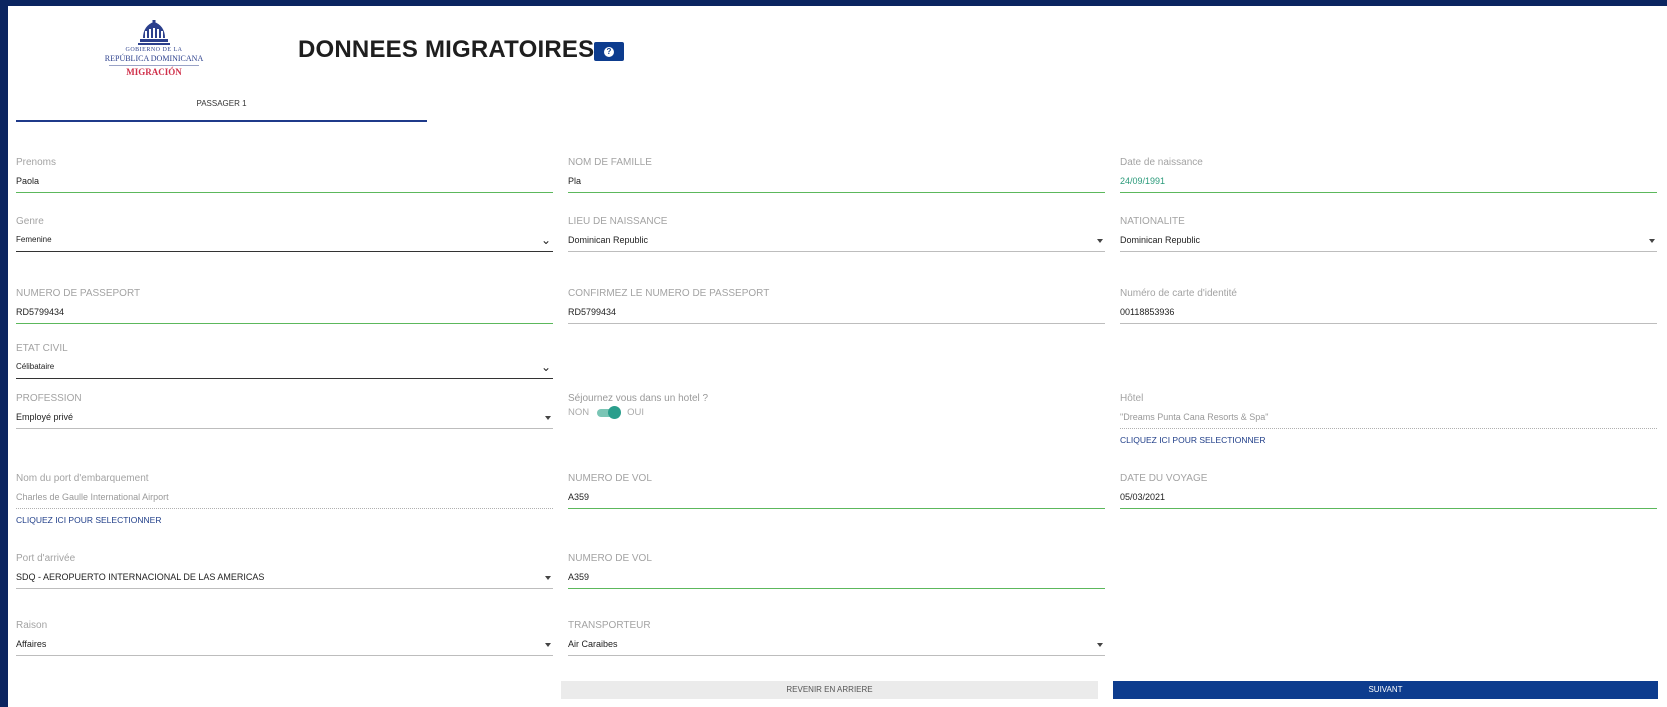 This screenshot has width=1667, height=707. What do you see at coordinates (284, 369) in the screenshot?
I see `etat-civil-select: Célibataire ⌄` at bounding box center [284, 369].